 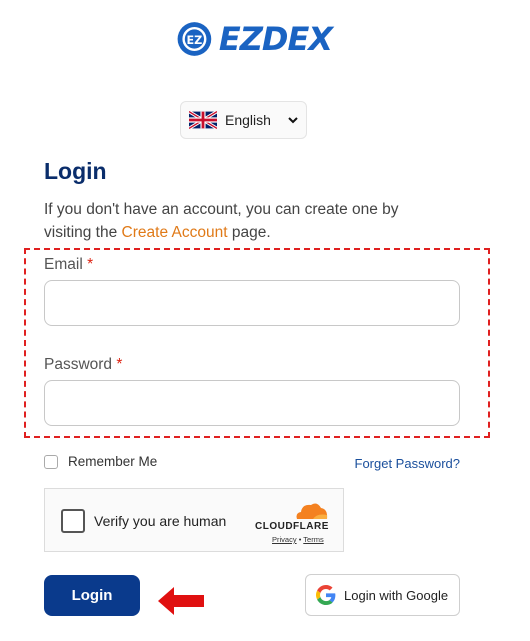 I want to click on remember-me: Remember Me, so click(x=100, y=461).